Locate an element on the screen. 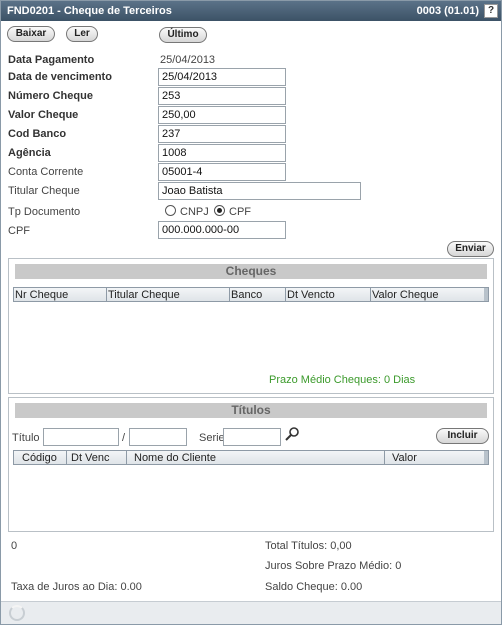  prazo-medio-cheques: Prazo Médio Cheques: 0 Dias is located at coordinates (342, 380).